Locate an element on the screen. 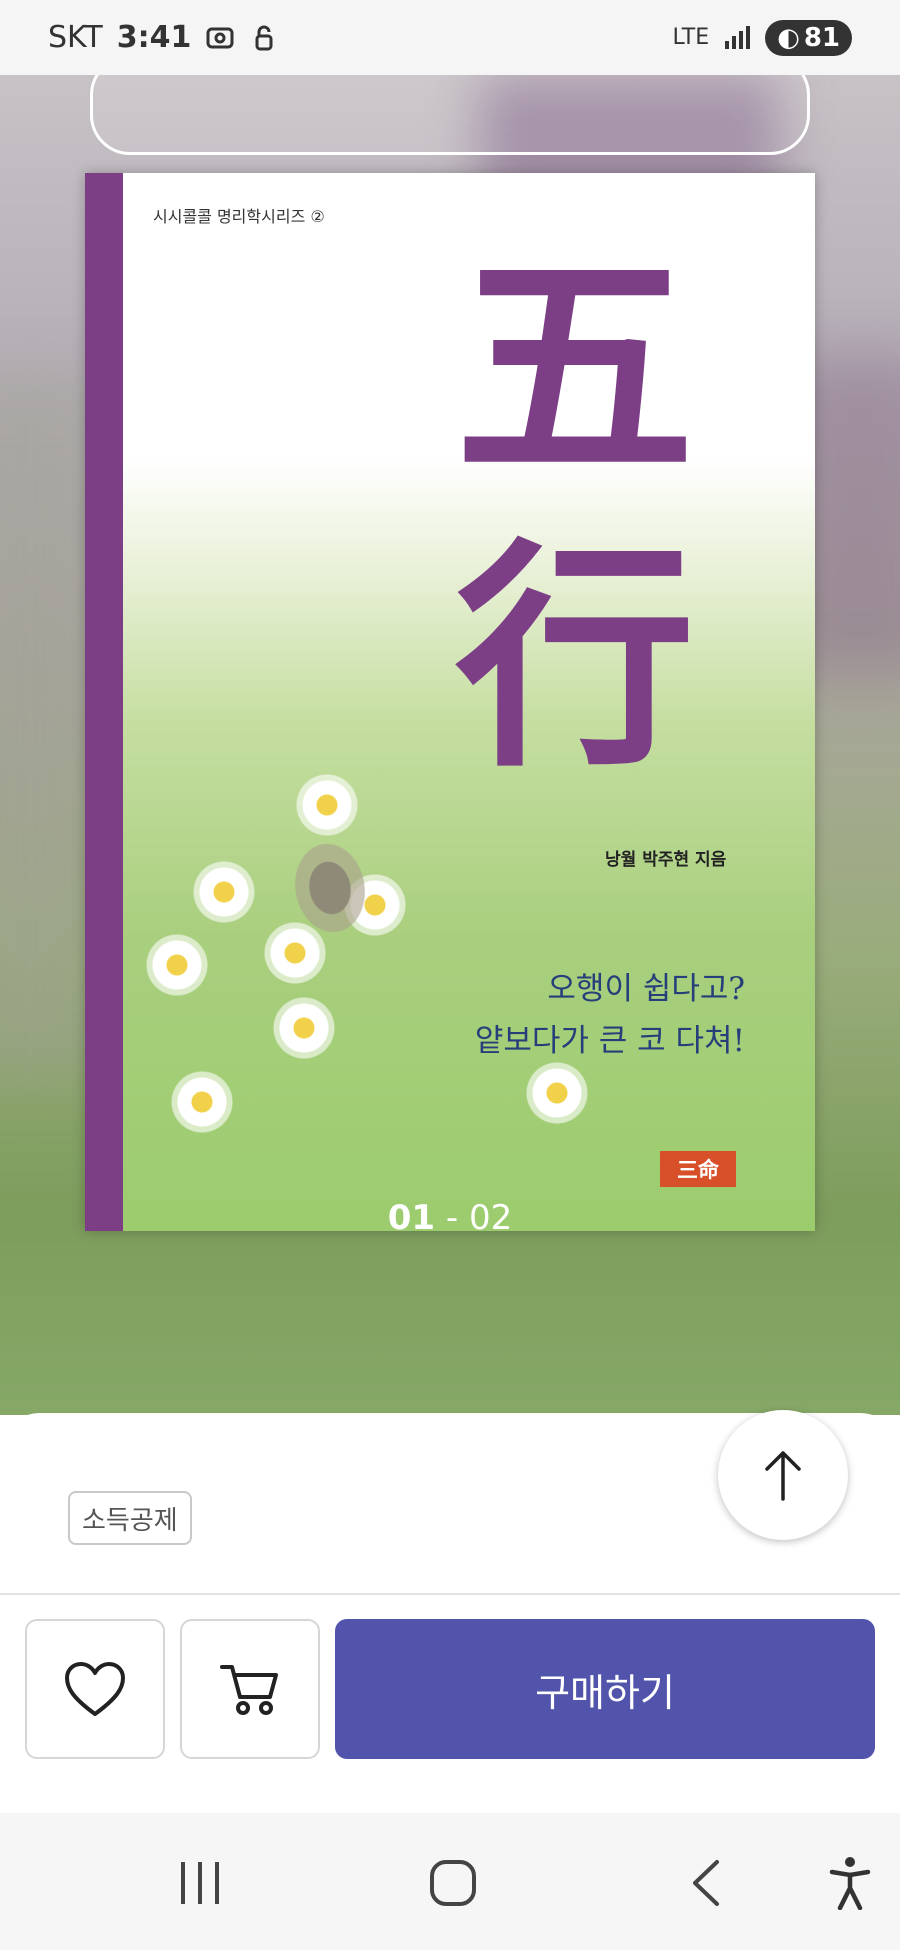  home-button is located at coordinates (453, 1883).